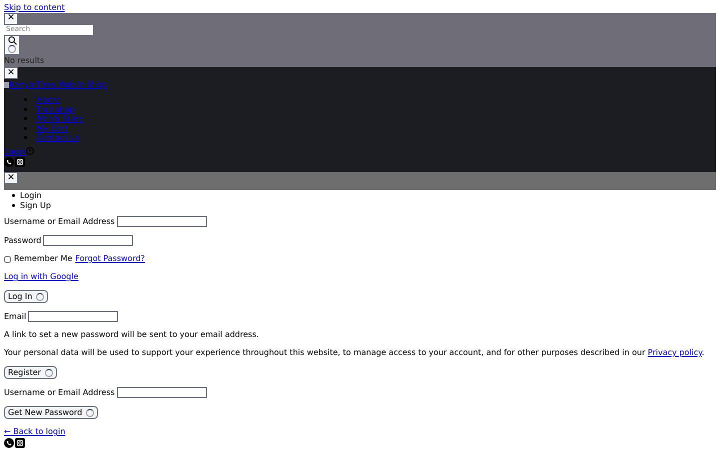 The height and width of the screenshot is (450, 720). What do you see at coordinates (675, 352) in the screenshot?
I see `privacy-policy-link: Privacy policy` at bounding box center [675, 352].